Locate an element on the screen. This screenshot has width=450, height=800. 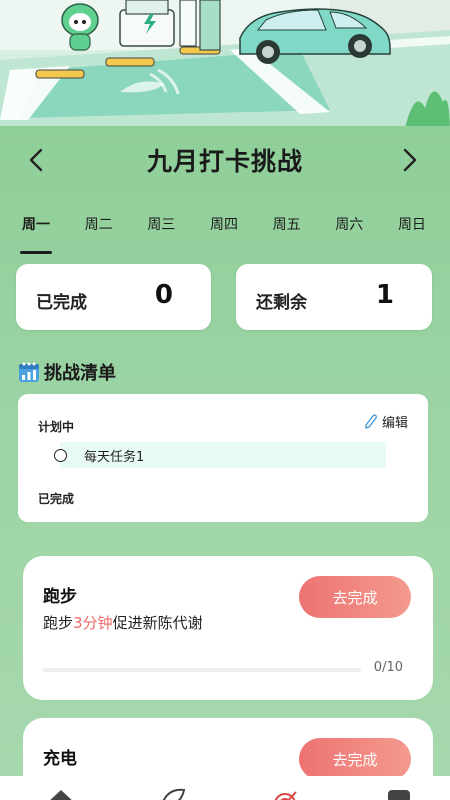
task-radio is located at coordinates (60, 455).